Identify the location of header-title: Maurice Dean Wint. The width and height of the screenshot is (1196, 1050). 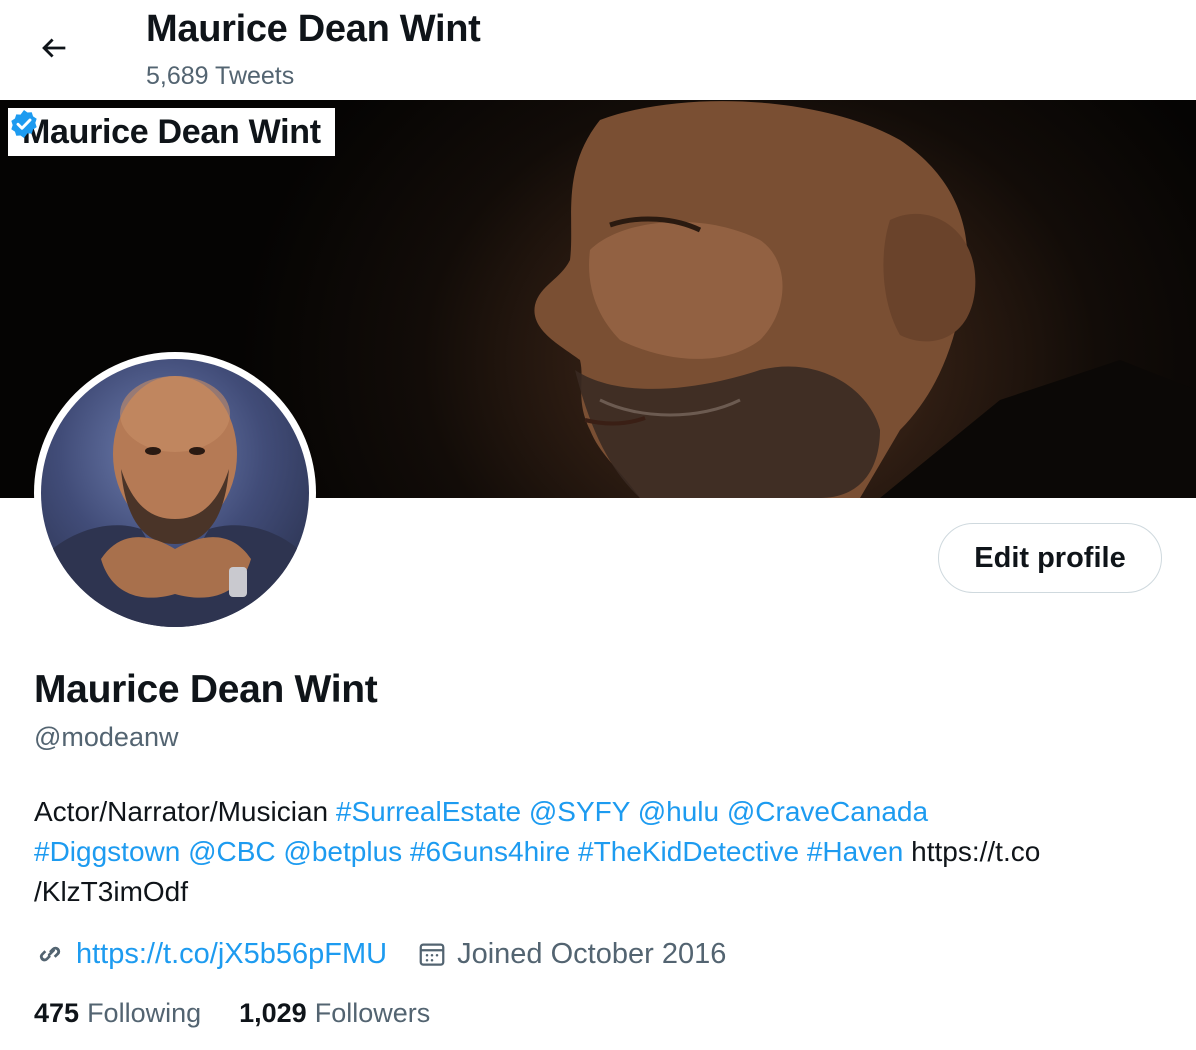
(313, 29).